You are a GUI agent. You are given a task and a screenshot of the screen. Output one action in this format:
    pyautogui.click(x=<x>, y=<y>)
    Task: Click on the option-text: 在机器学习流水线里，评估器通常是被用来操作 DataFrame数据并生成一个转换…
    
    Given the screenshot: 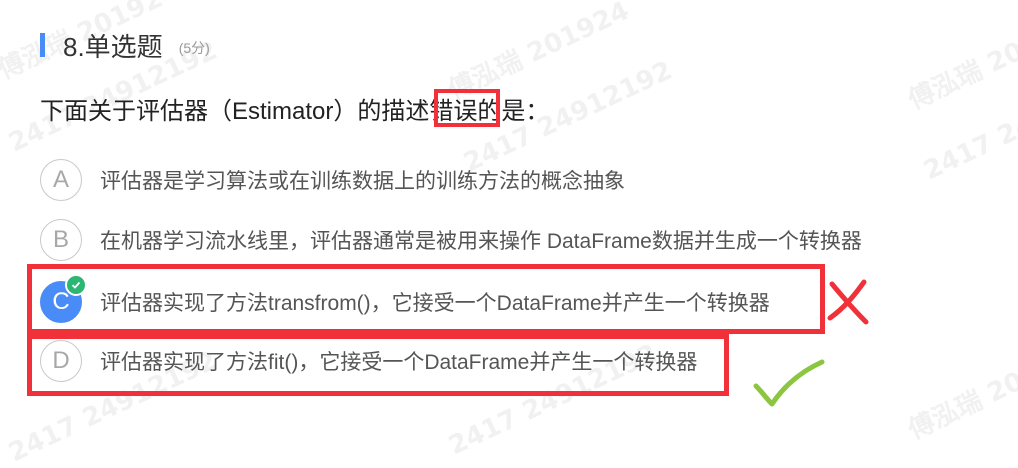 What is the action you would take?
    pyautogui.click(x=481, y=241)
    